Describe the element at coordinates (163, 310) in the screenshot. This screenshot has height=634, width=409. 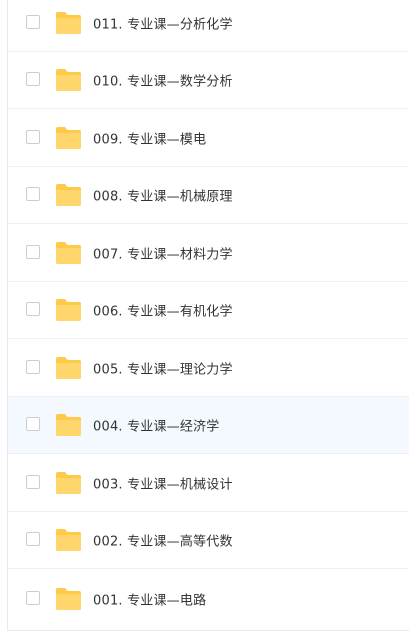
I see `folder-name: 006. 专业课—有机化学` at that location.